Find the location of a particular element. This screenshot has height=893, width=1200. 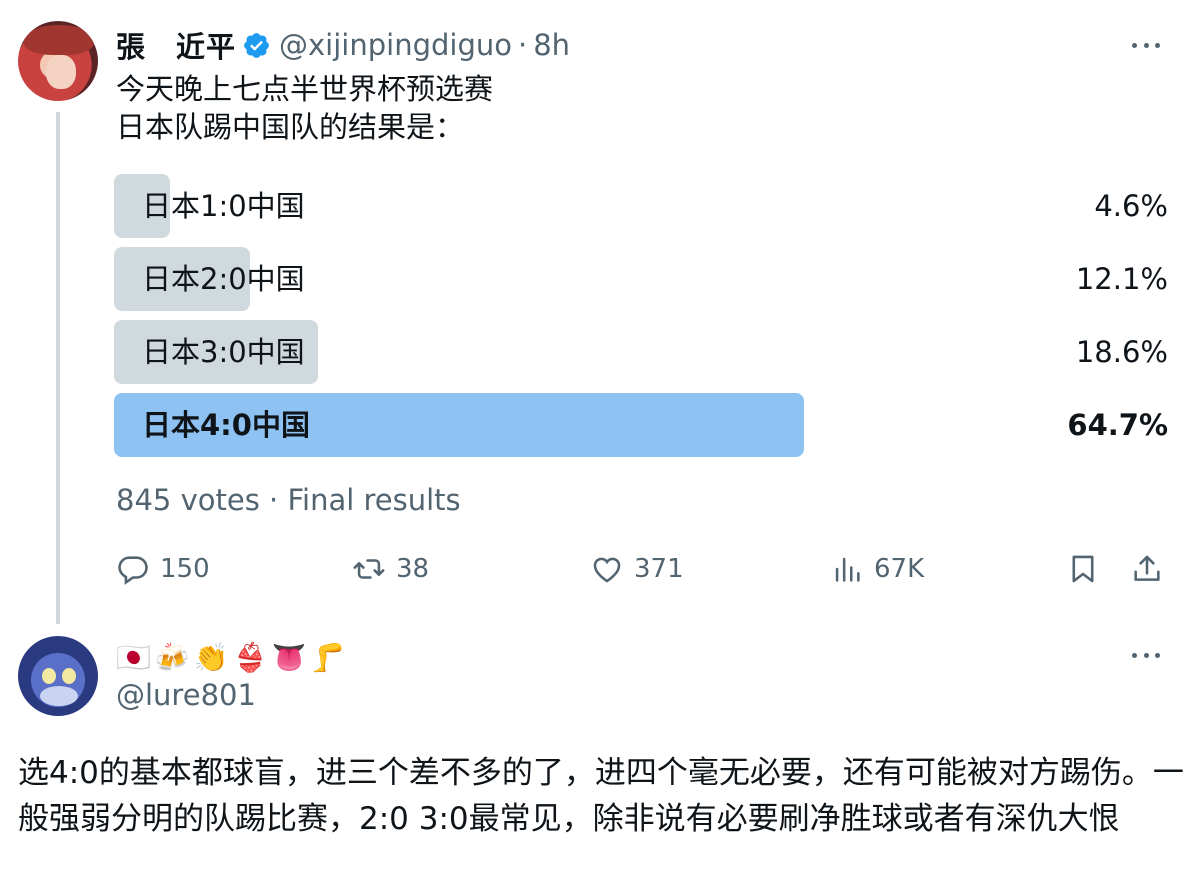

like-count: 371 is located at coordinates (659, 569).